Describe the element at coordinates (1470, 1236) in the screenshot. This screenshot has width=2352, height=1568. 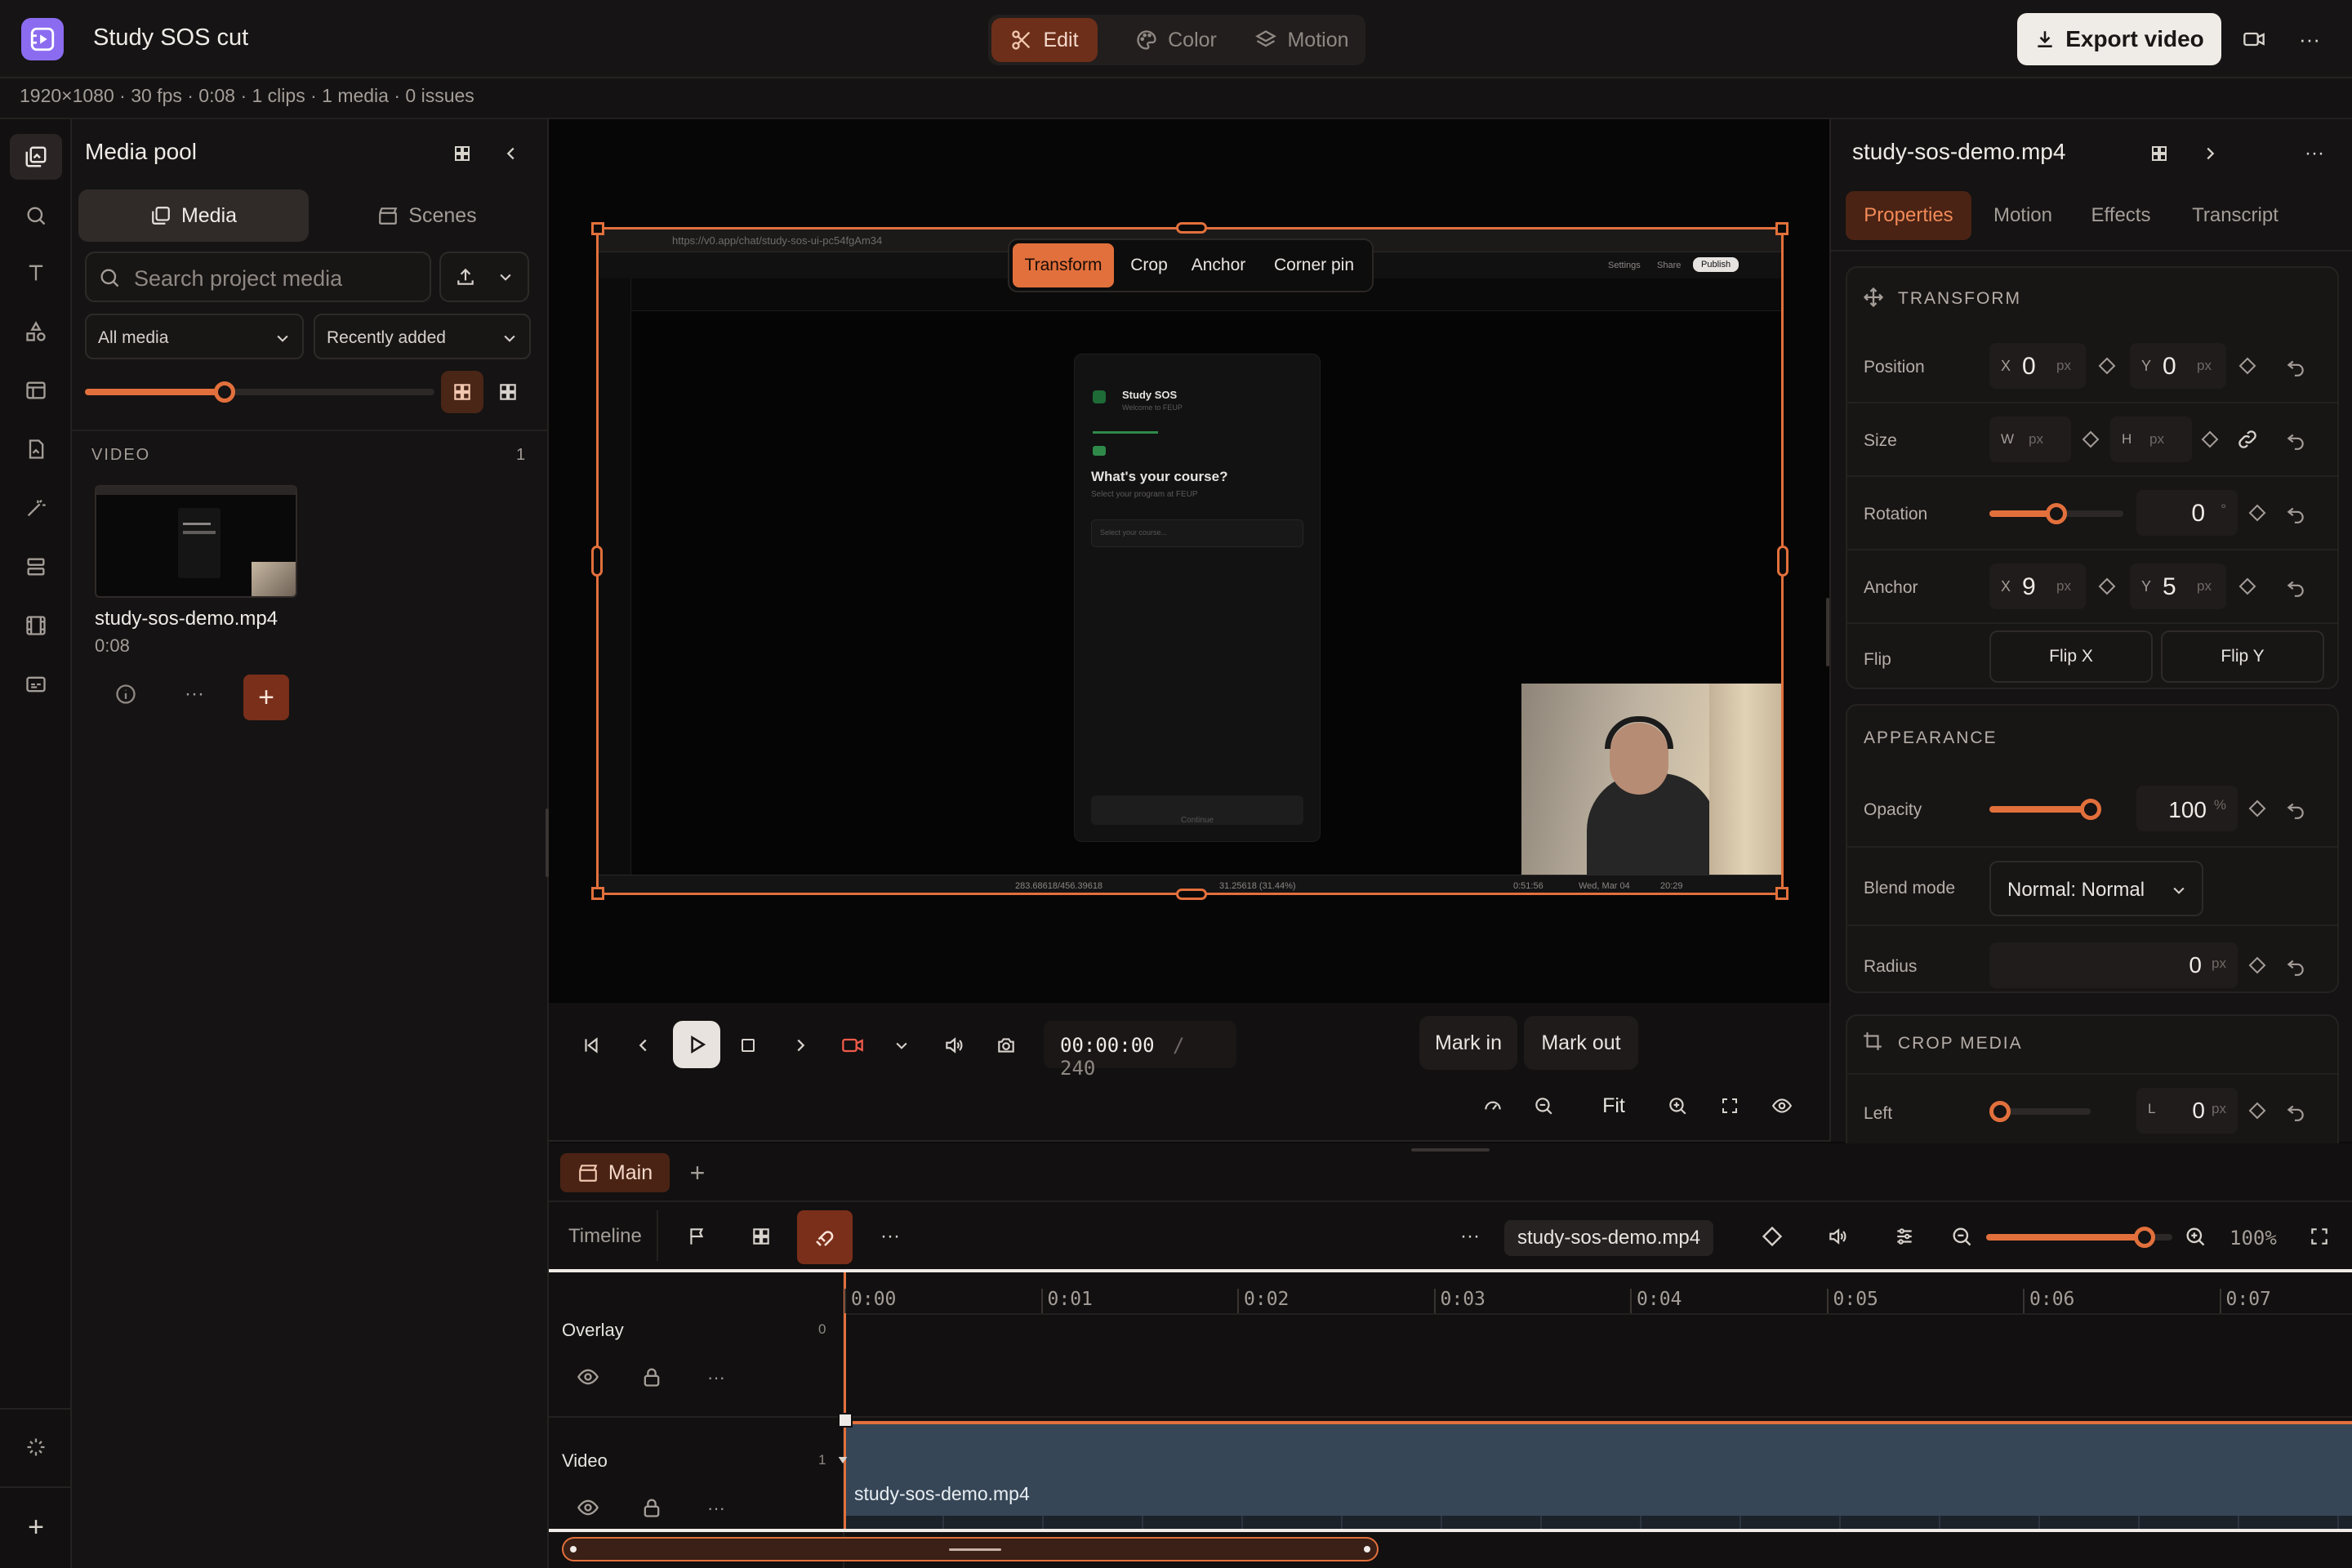
I see `clip-more-icon: ···` at that location.